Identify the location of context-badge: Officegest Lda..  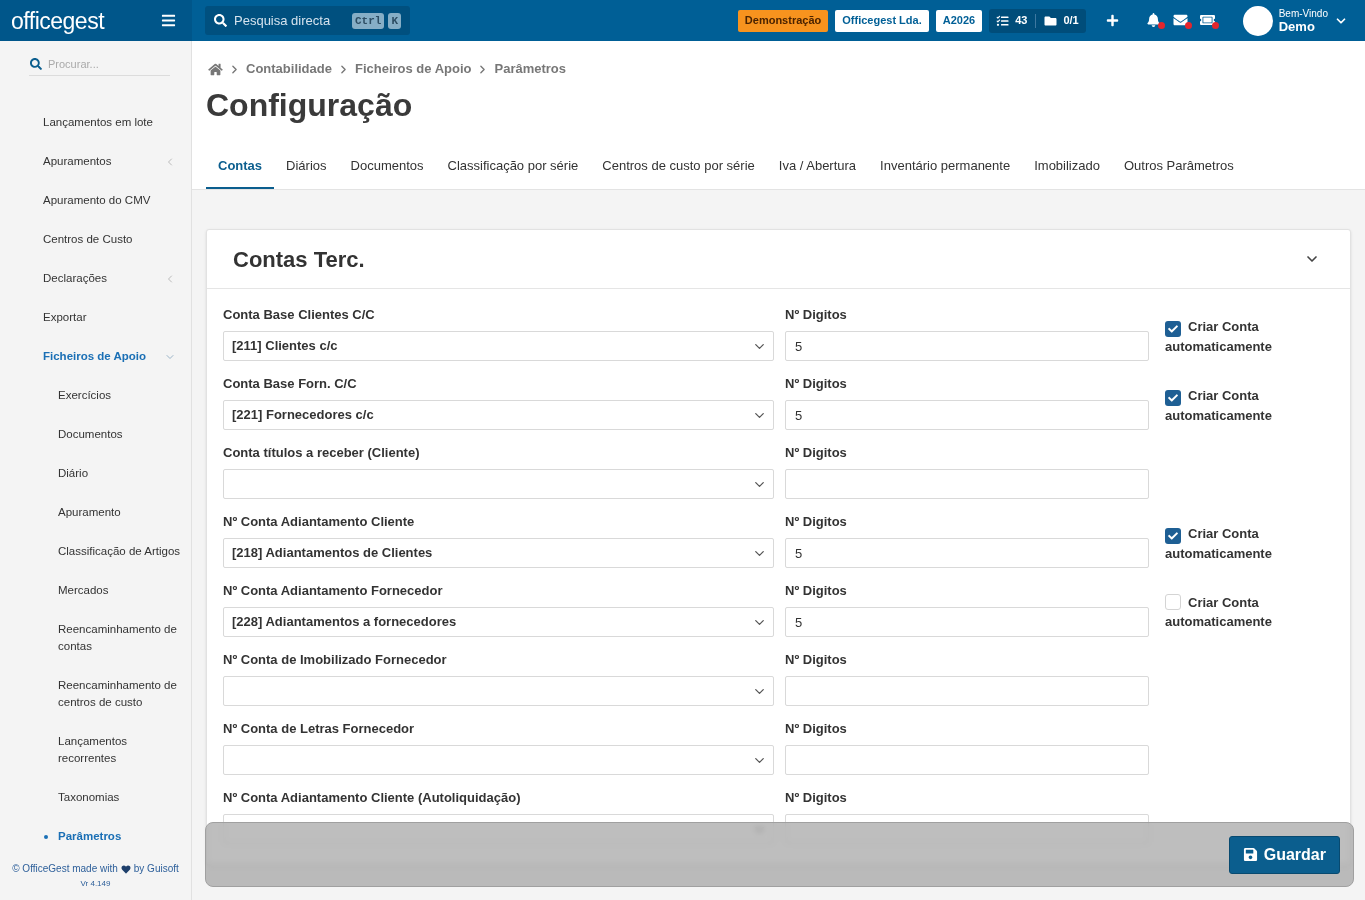
(882, 20).